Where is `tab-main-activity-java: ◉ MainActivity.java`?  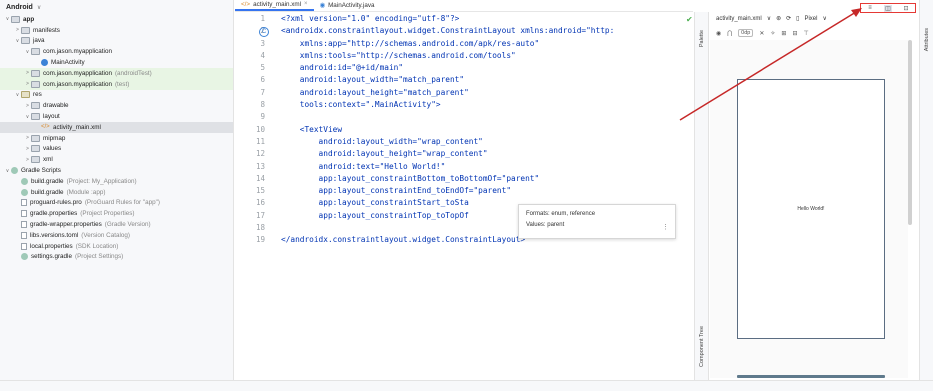
tab-main-activity-java: ◉ MainActivity.java is located at coordinates (347, 5).